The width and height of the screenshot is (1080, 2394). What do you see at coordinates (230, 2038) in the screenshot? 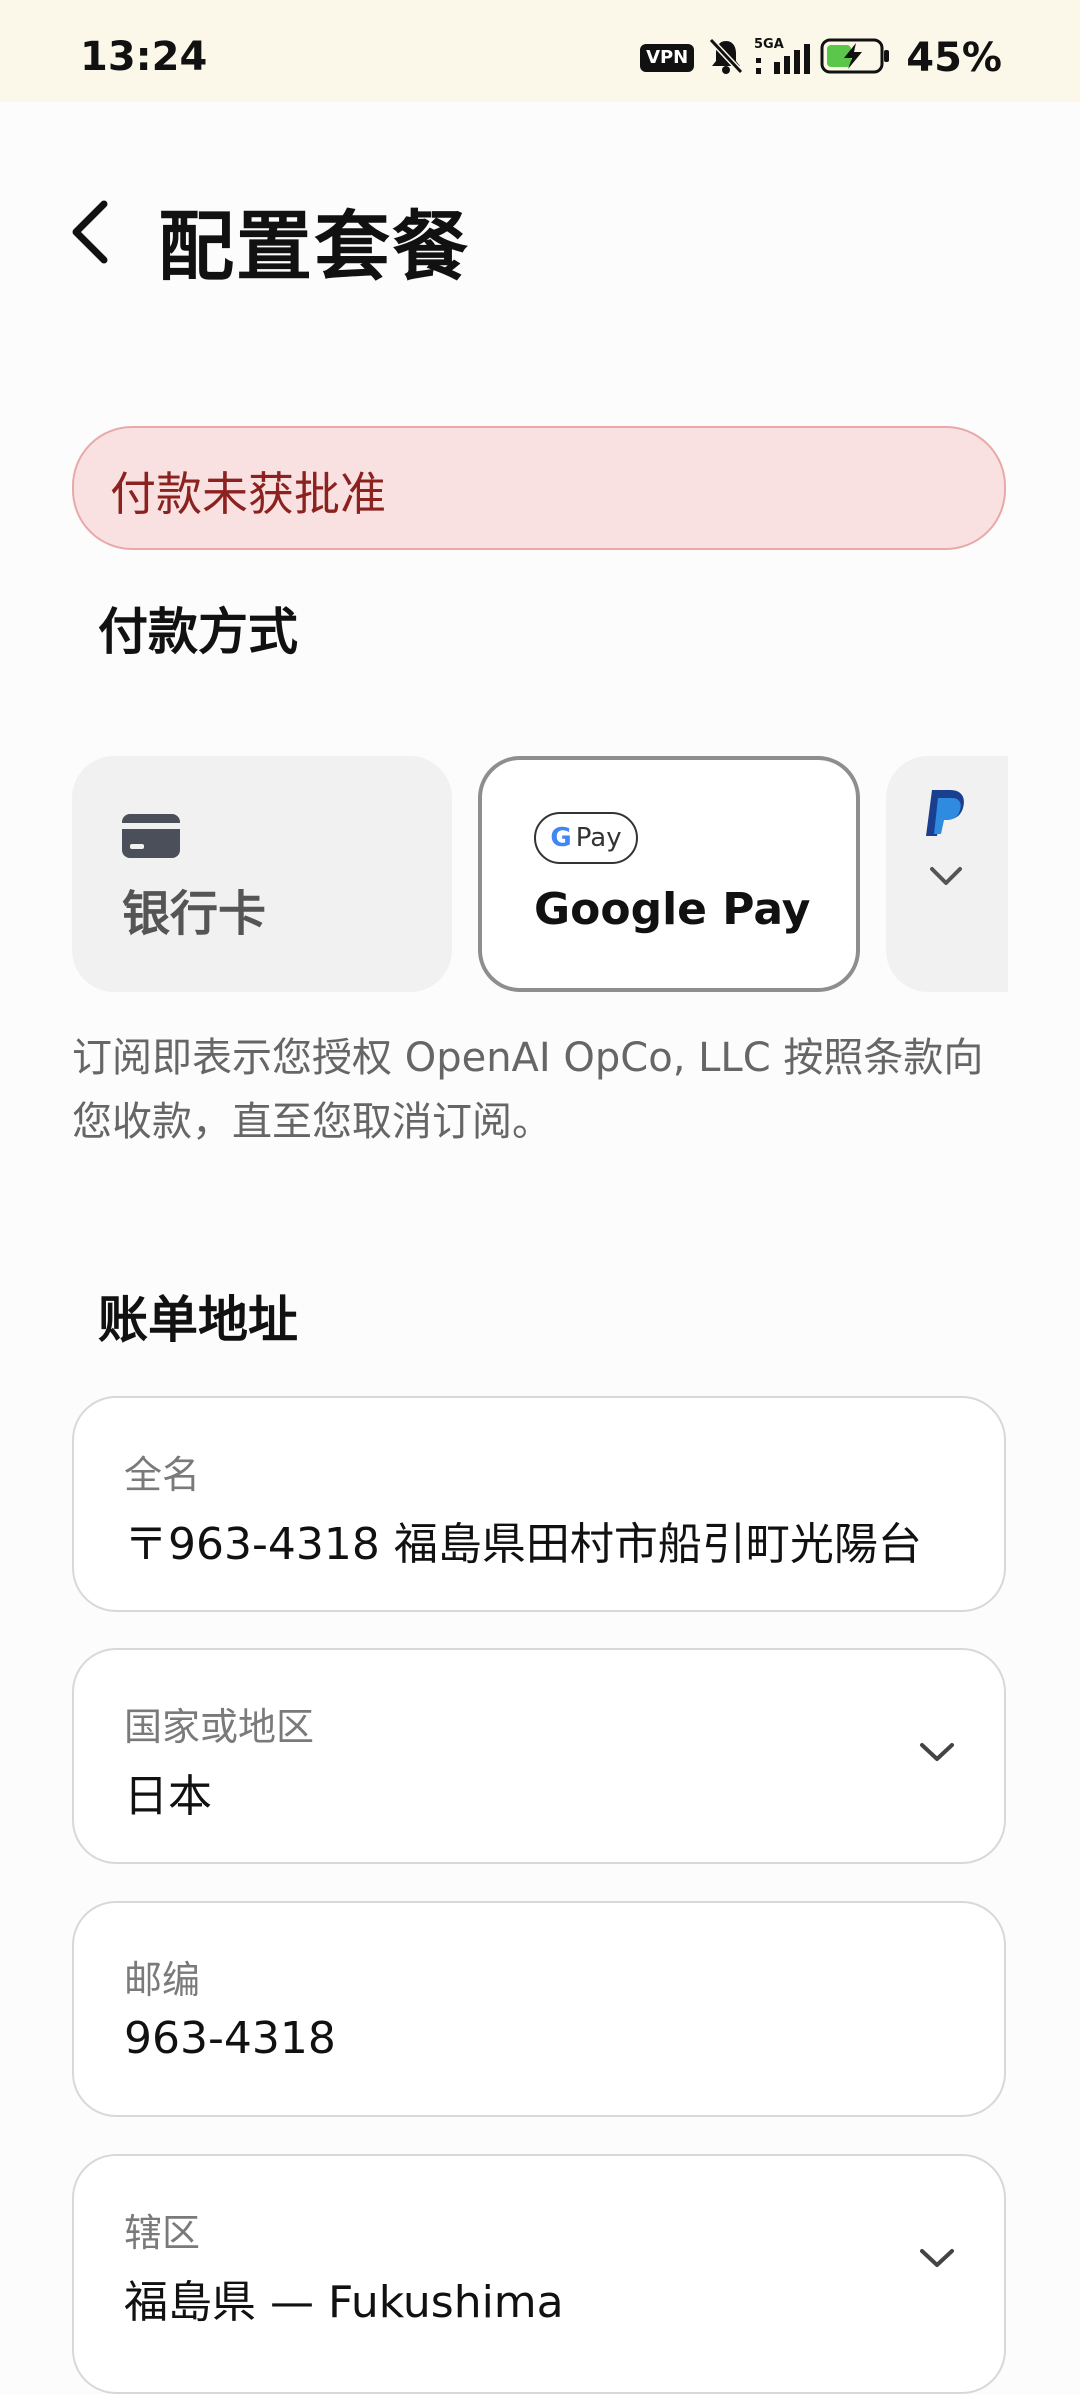
I see `postal-code-value: 963-4318` at bounding box center [230, 2038].